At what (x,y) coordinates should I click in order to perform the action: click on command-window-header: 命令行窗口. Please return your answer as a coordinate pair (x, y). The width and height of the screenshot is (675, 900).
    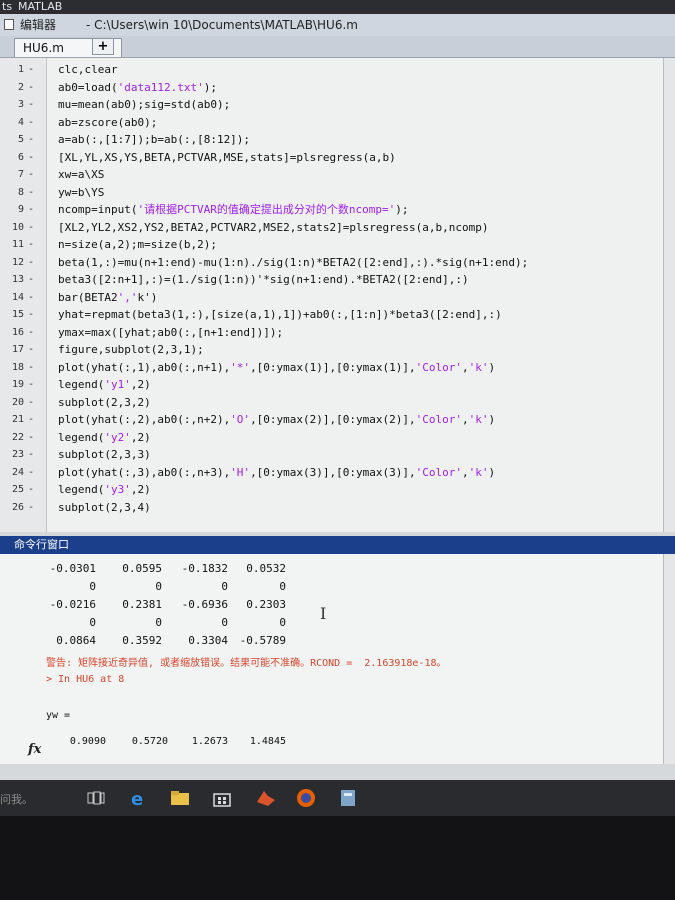
    Looking at the image, I should click on (337, 545).